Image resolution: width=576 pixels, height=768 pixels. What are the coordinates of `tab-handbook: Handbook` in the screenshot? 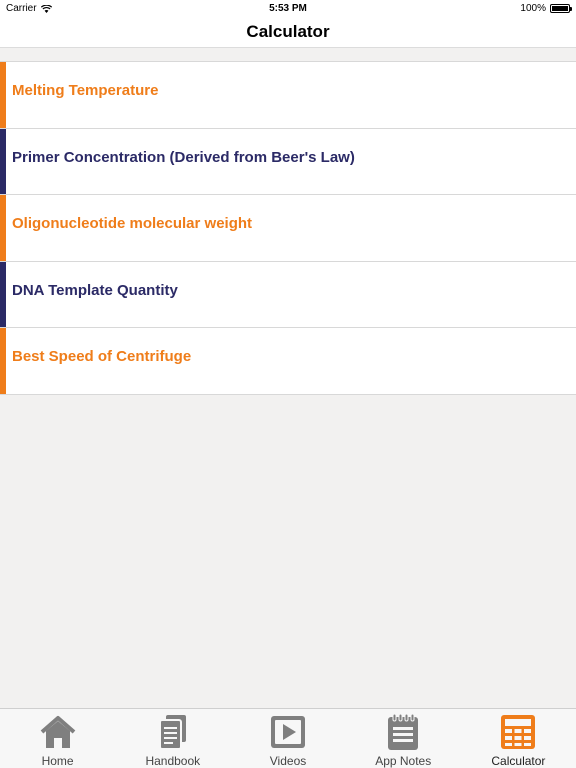 It's located at (172, 738).